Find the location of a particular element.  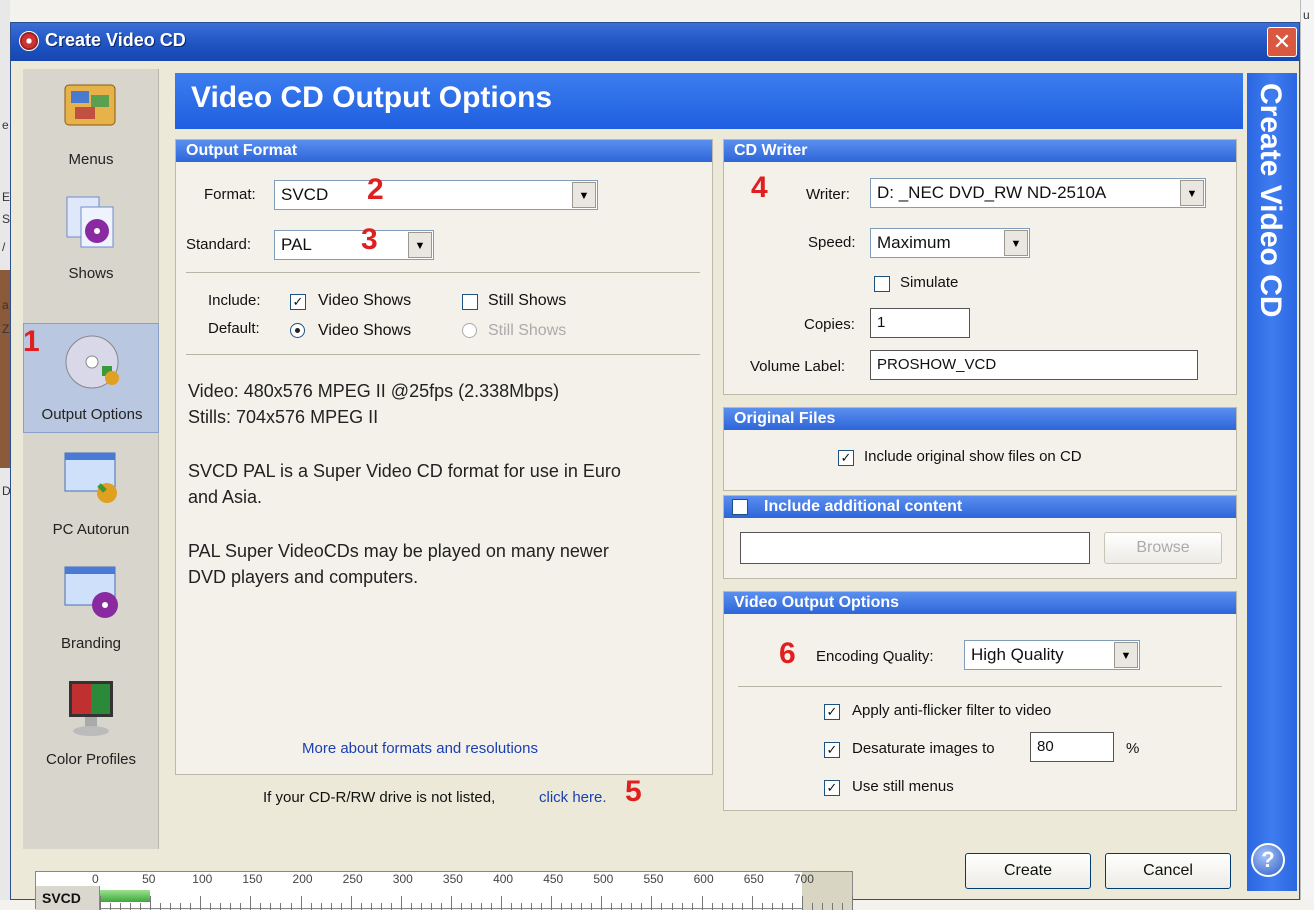

edge-text: u is located at coordinates (1306, 15).